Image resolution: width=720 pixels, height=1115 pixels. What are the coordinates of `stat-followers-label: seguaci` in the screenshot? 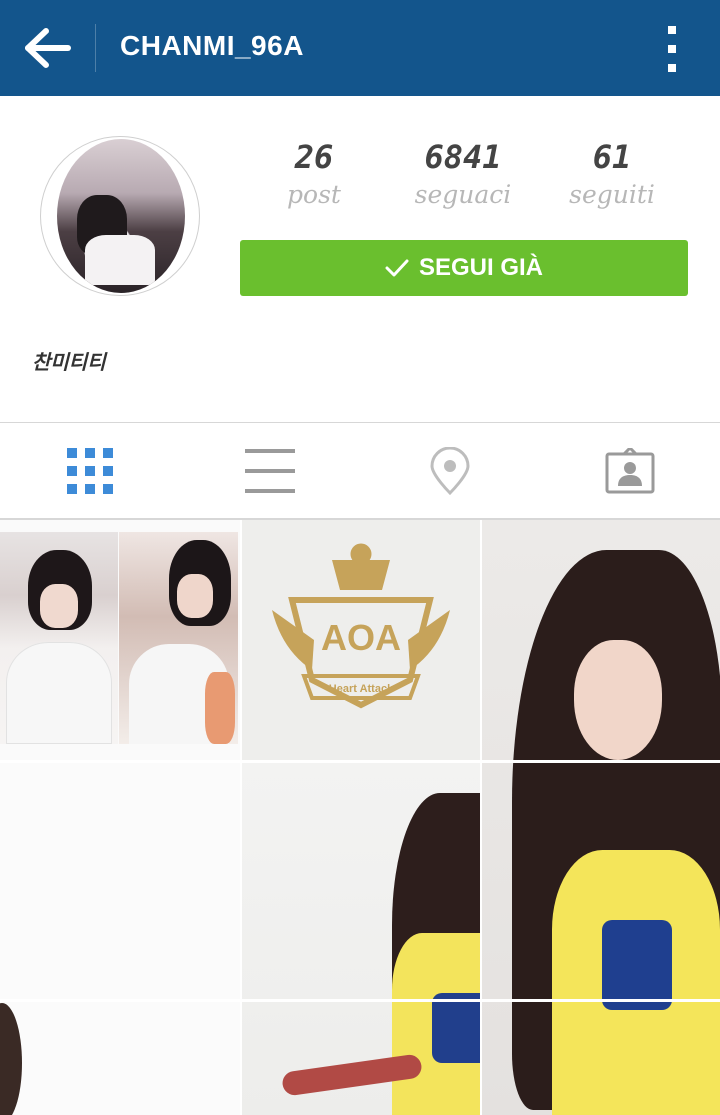 It's located at (463, 194).